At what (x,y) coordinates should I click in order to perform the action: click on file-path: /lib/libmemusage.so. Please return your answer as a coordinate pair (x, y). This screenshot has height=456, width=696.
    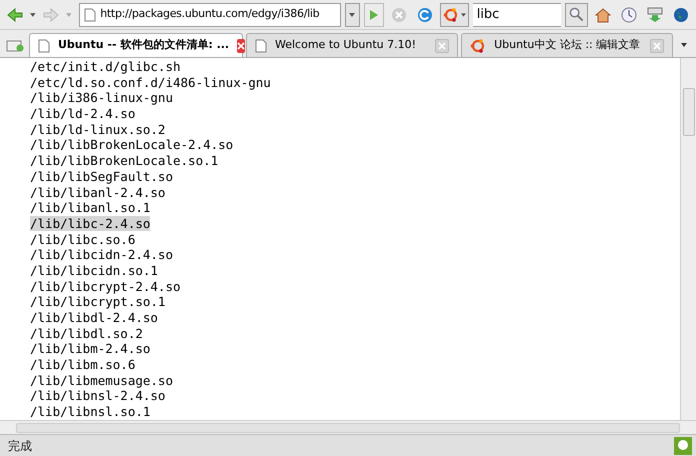
    Looking at the image, I should click on (101, 380).